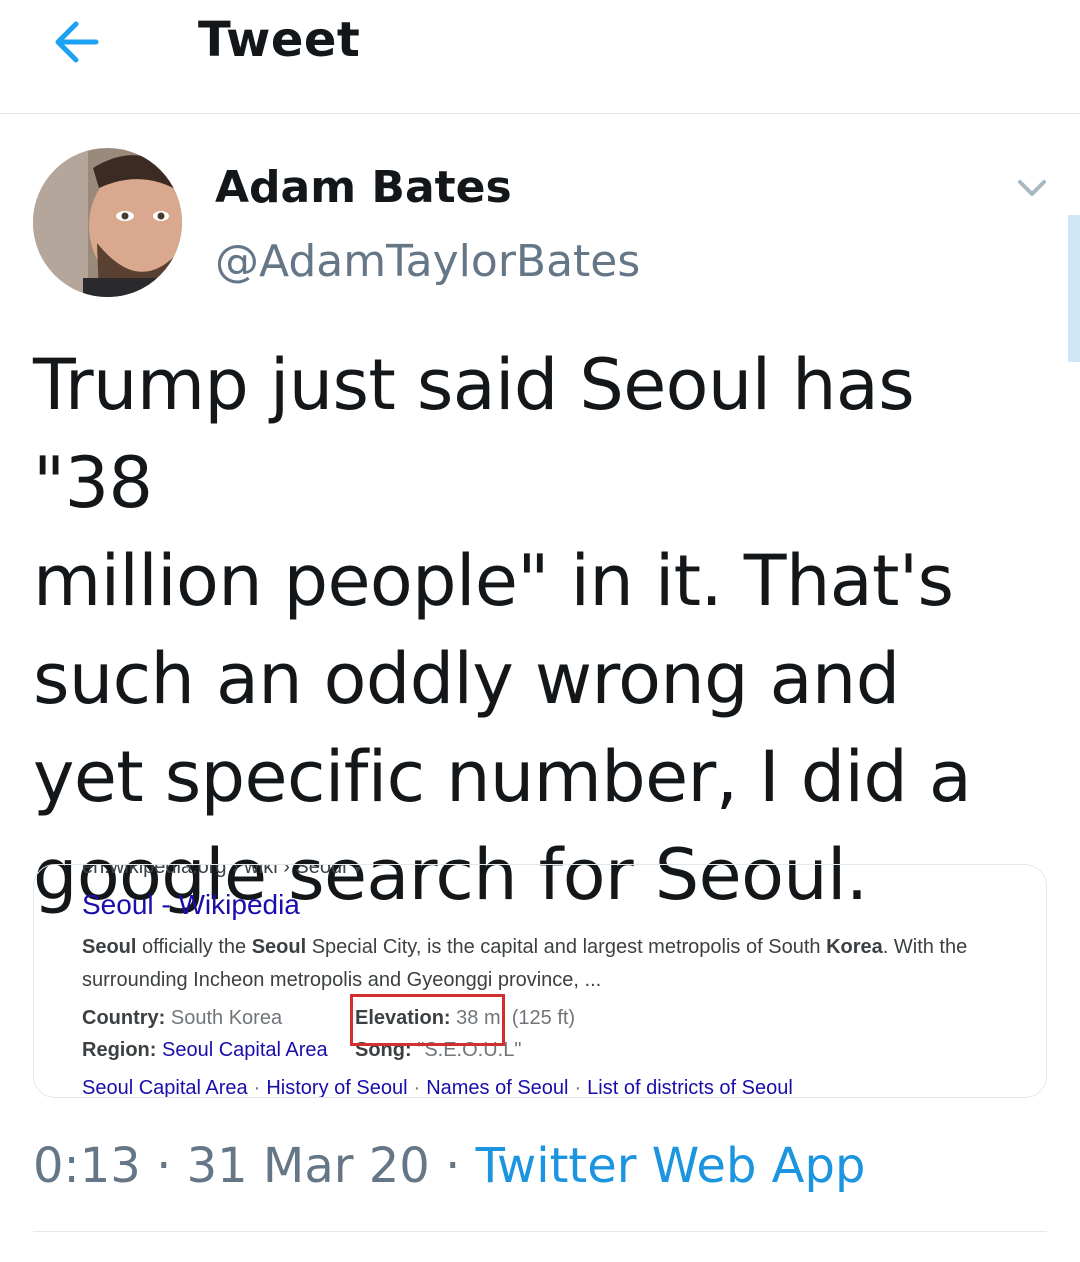 This screenshot has height=1262, width=1080. I want to click on snippet-bold: Korea, so click(854, 947).